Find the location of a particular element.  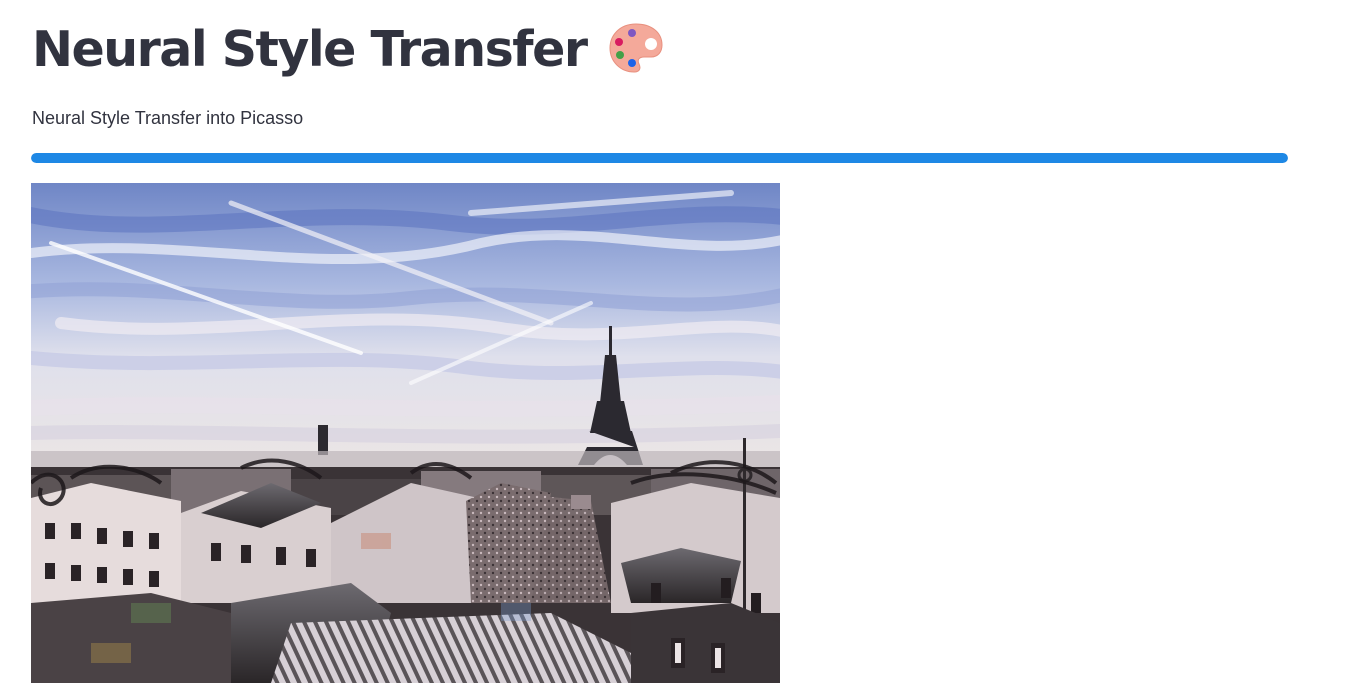

progress-bar is located at coordinates (659, 158).